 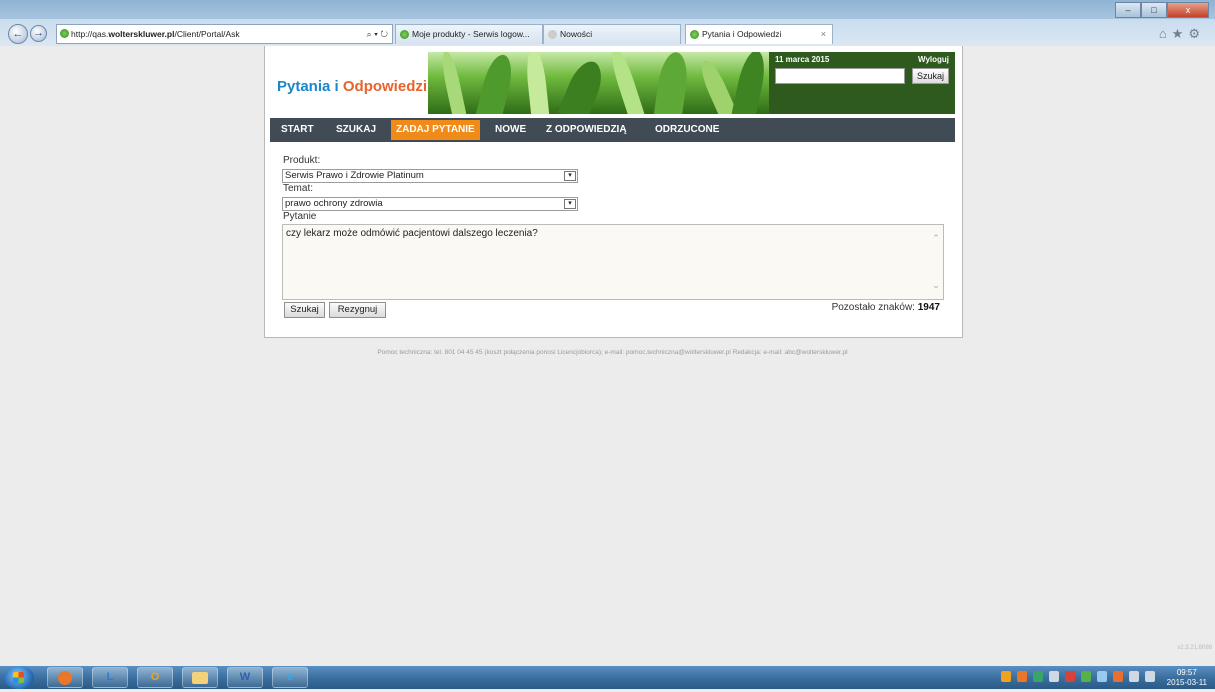 What do you see at coordinates (930, 76) in the screenshot?
I see `header-search-button: Szukaj` at bounding box center [930, 76].